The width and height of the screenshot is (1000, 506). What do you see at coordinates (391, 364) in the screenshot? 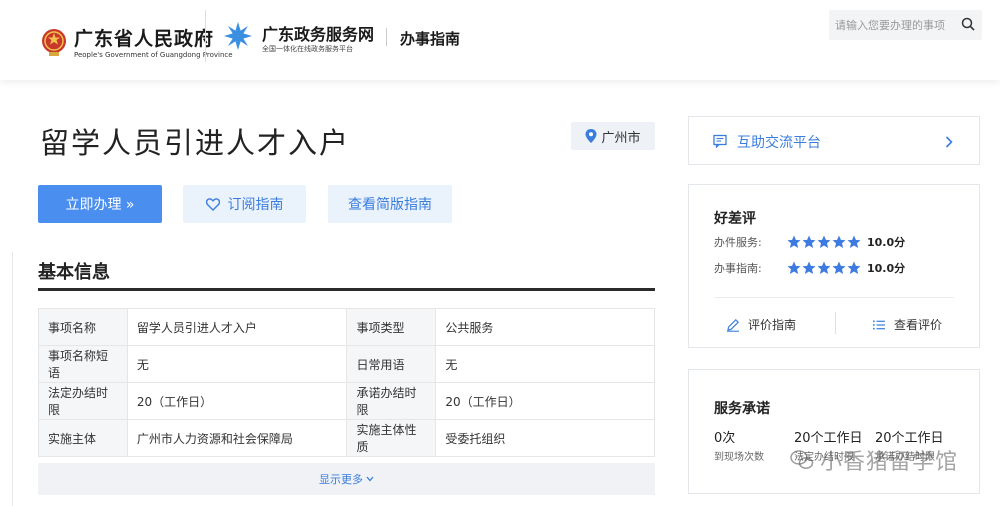
I see `table-label: 日常用语` at bounding box center [391, 364].